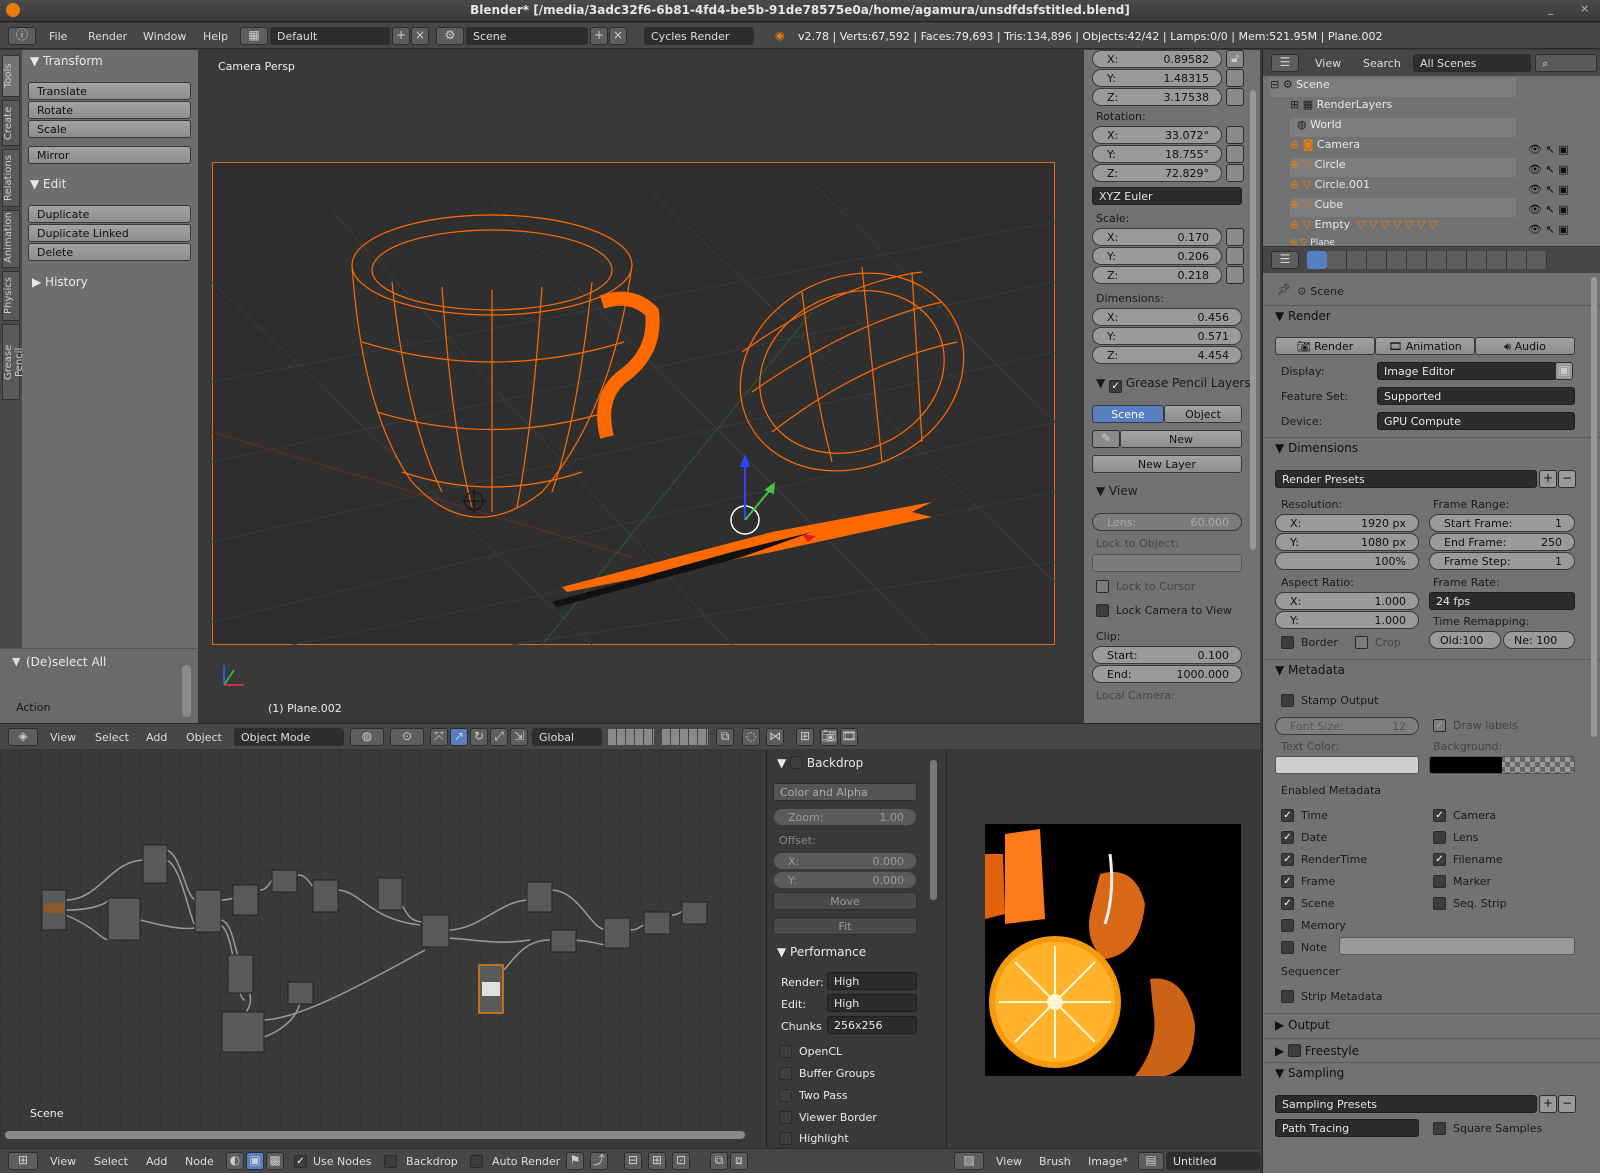 The width and height of the screenshot is (1600, 1173). What do you see at coordinates (1167, 655) in the screenshot?
I see `clip-start-field: Start: 0.100` at bounding box center [1167, 655].